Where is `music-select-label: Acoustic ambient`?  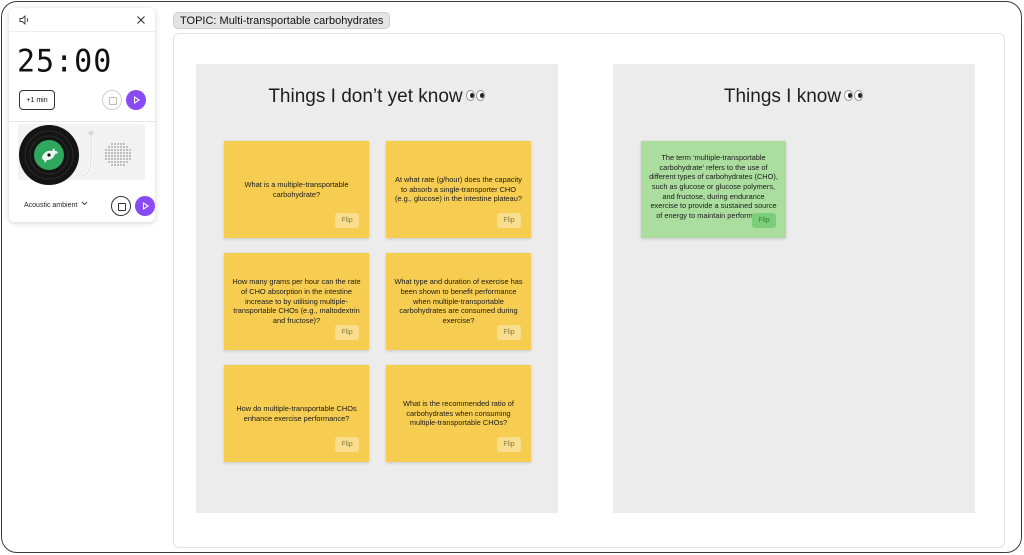 music-select-label: Acoustic ambient is located at coordinates (51, 205).